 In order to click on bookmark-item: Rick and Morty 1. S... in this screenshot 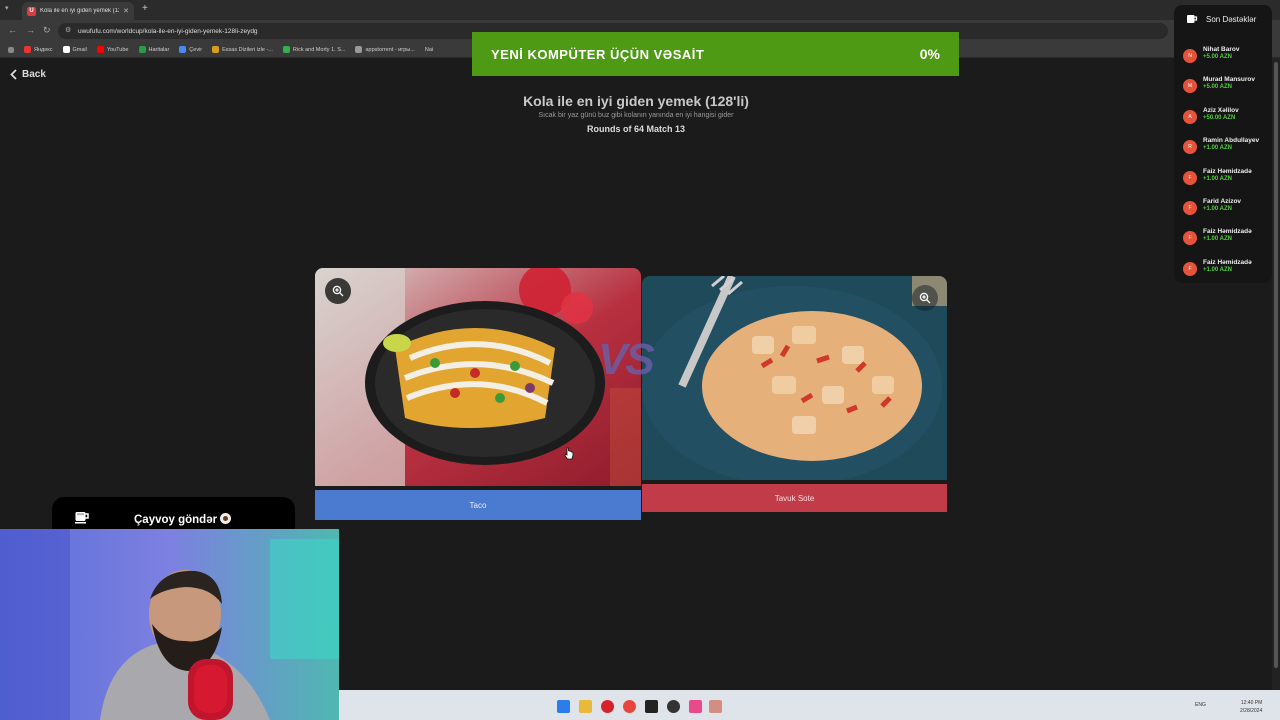, I will do `click(313, 49)`.